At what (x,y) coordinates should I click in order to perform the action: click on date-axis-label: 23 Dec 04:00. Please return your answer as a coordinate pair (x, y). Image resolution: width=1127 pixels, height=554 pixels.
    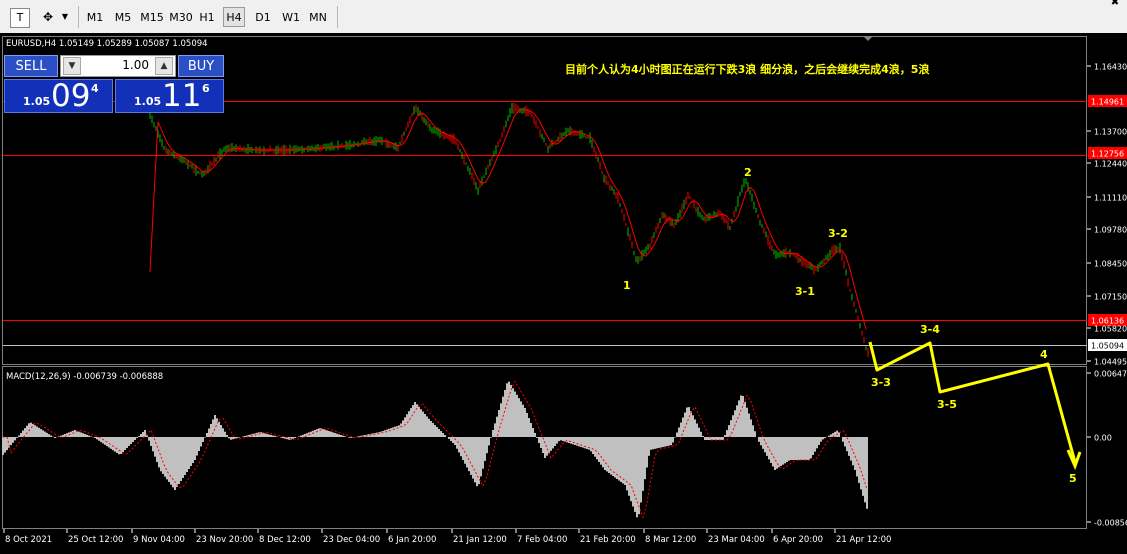
    Looking at the image, I should click on (351, 540).